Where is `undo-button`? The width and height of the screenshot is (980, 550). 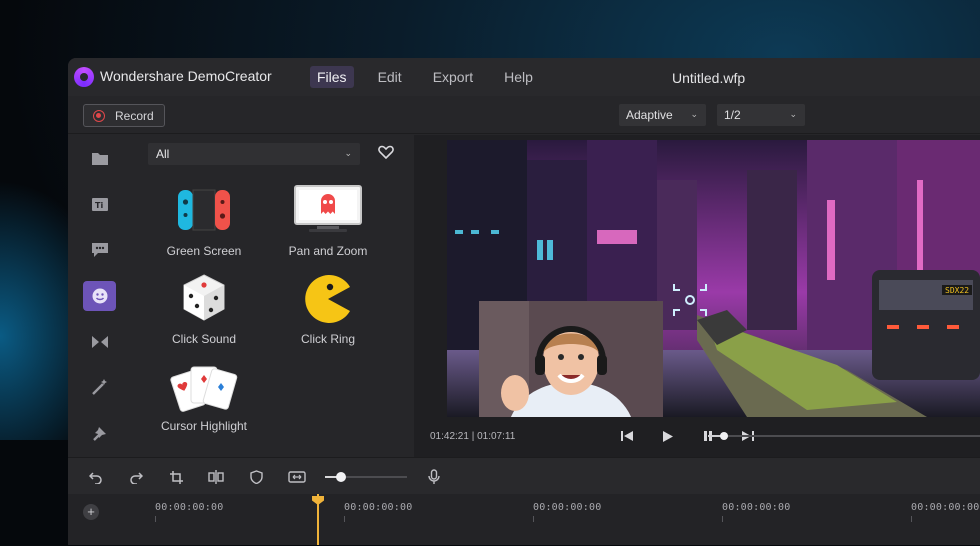 undo-button is located at coordinates (96, 477).